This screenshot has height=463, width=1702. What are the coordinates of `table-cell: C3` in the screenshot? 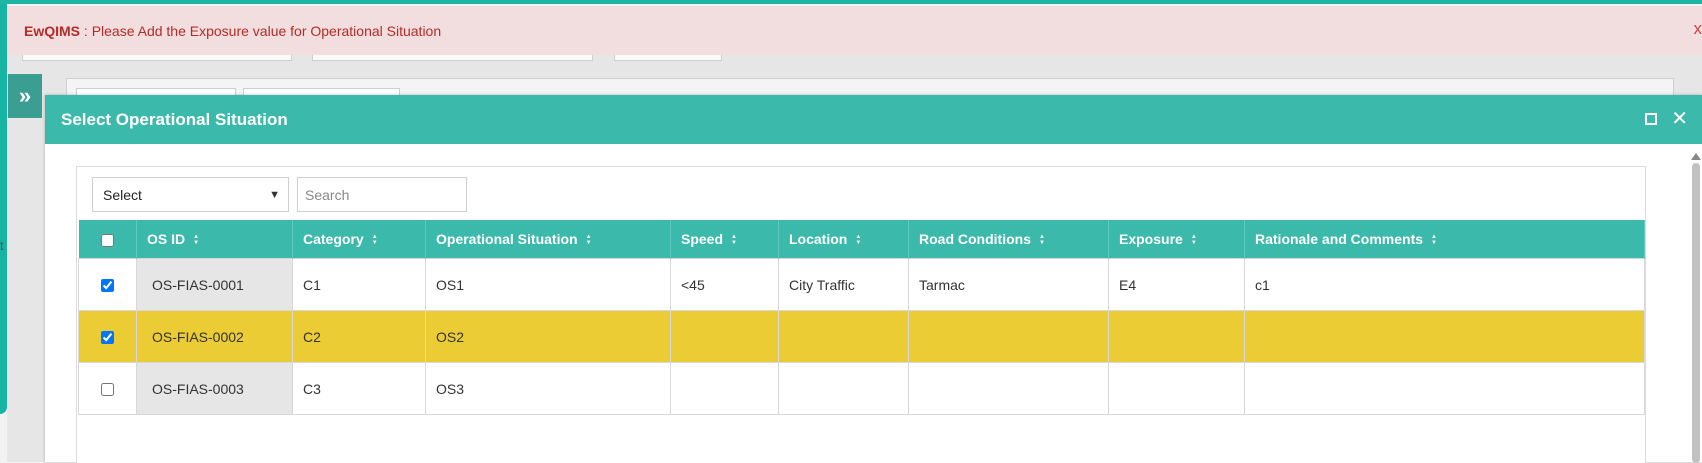 It's located at (359, 389).